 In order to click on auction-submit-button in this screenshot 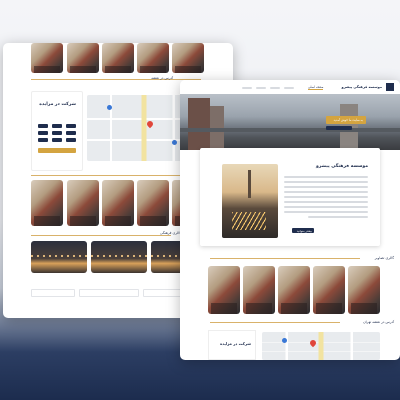, I will do `click(57, 150)`.